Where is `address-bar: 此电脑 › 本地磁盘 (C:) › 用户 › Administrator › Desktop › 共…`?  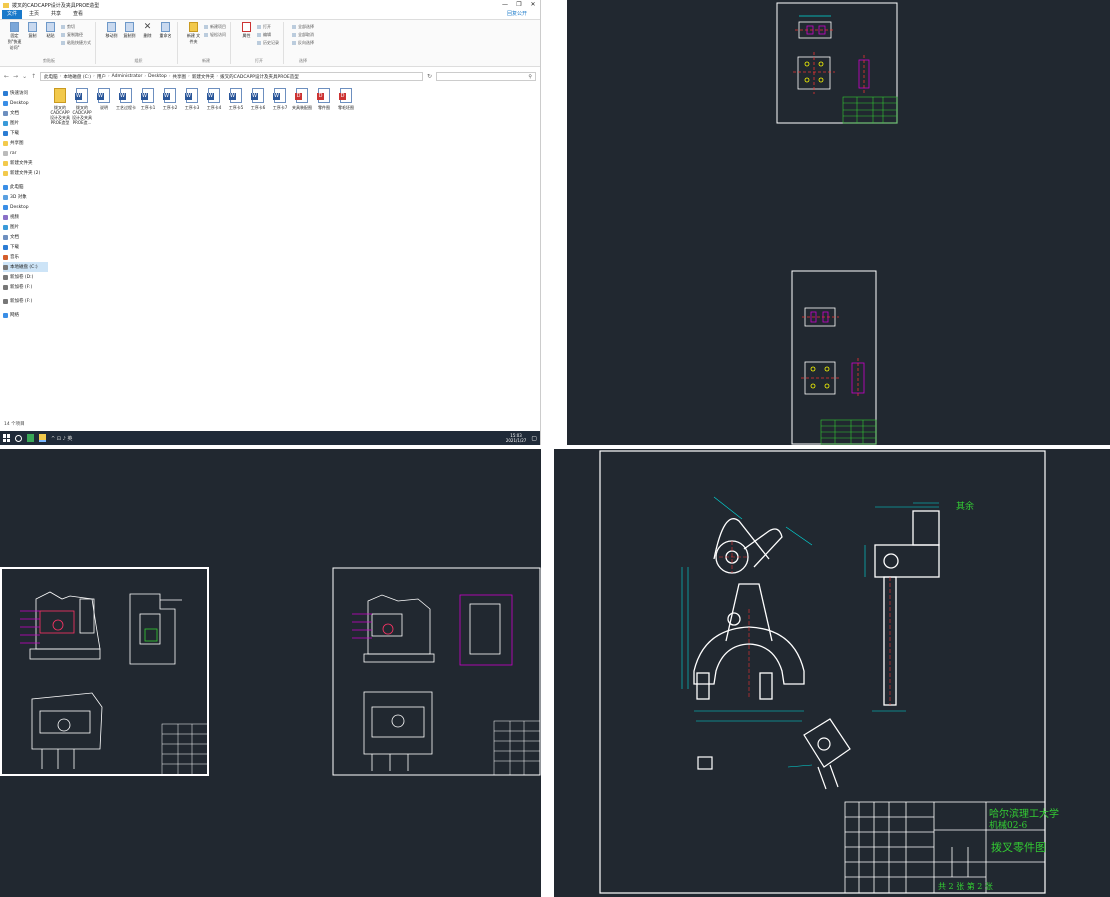
address-bar: 此电脑 › 本地磁盘 (C:) › 用户 › Administrator › Desktop › 共… is located at coordinates (231, 76).